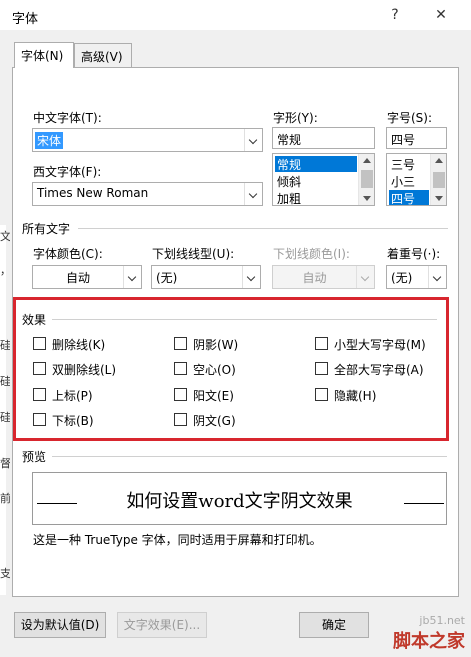 This screenshot has width=471, height=657. I want to click on font-color-label: 字体颜色(C):, so click(68, 254).